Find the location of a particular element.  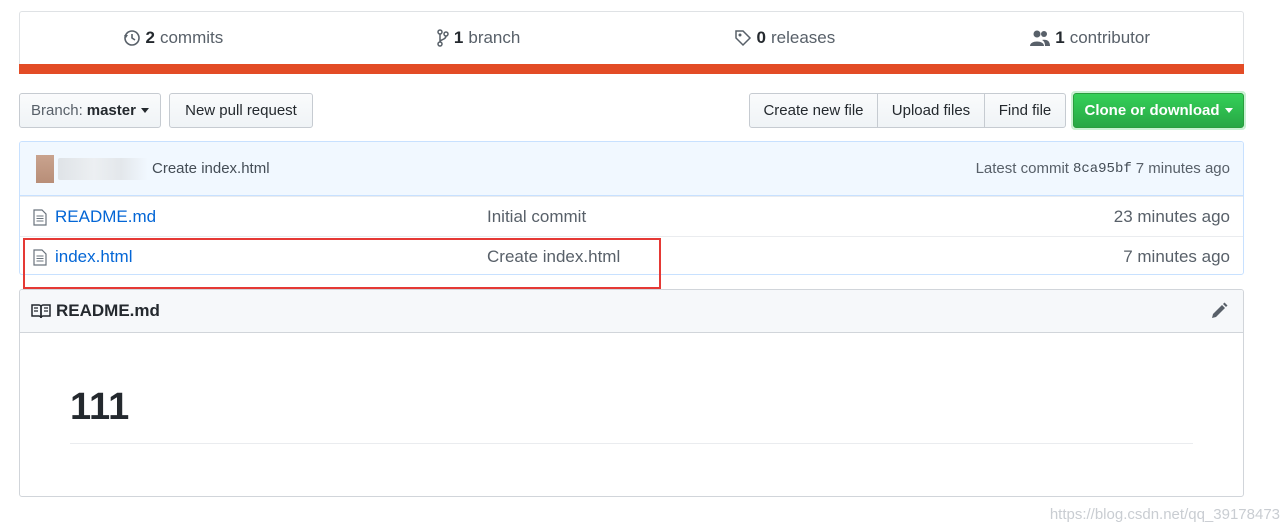

branches-label: branch is located at coordinates (494, 37).